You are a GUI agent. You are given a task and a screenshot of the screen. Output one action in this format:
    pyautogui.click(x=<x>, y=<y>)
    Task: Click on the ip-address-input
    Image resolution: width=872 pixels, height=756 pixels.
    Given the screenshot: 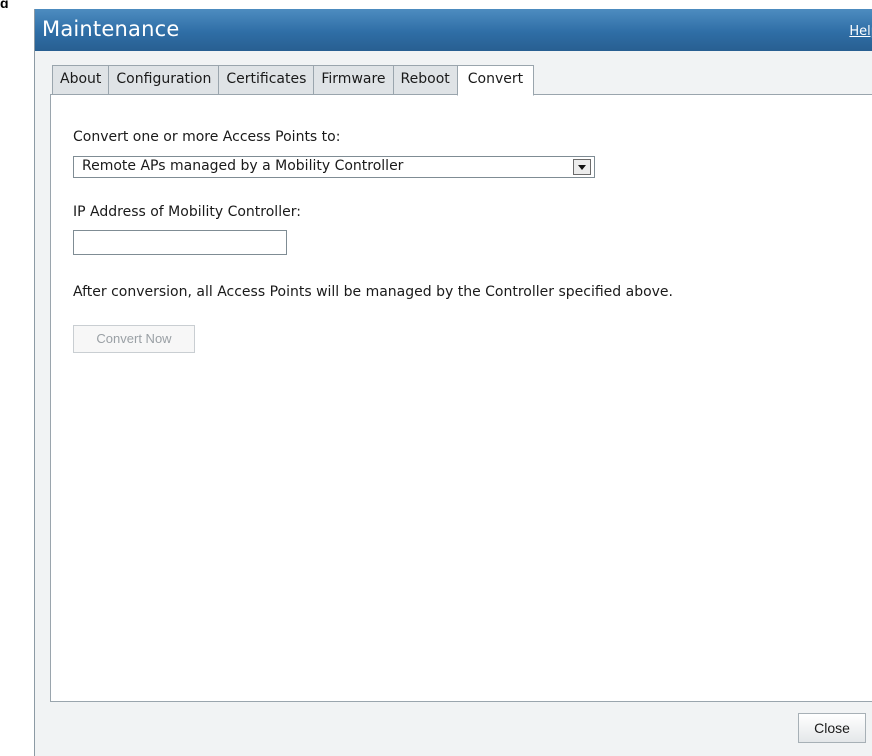 What is the action you would take?
    pyautogui.click(x=180, y=242)
    